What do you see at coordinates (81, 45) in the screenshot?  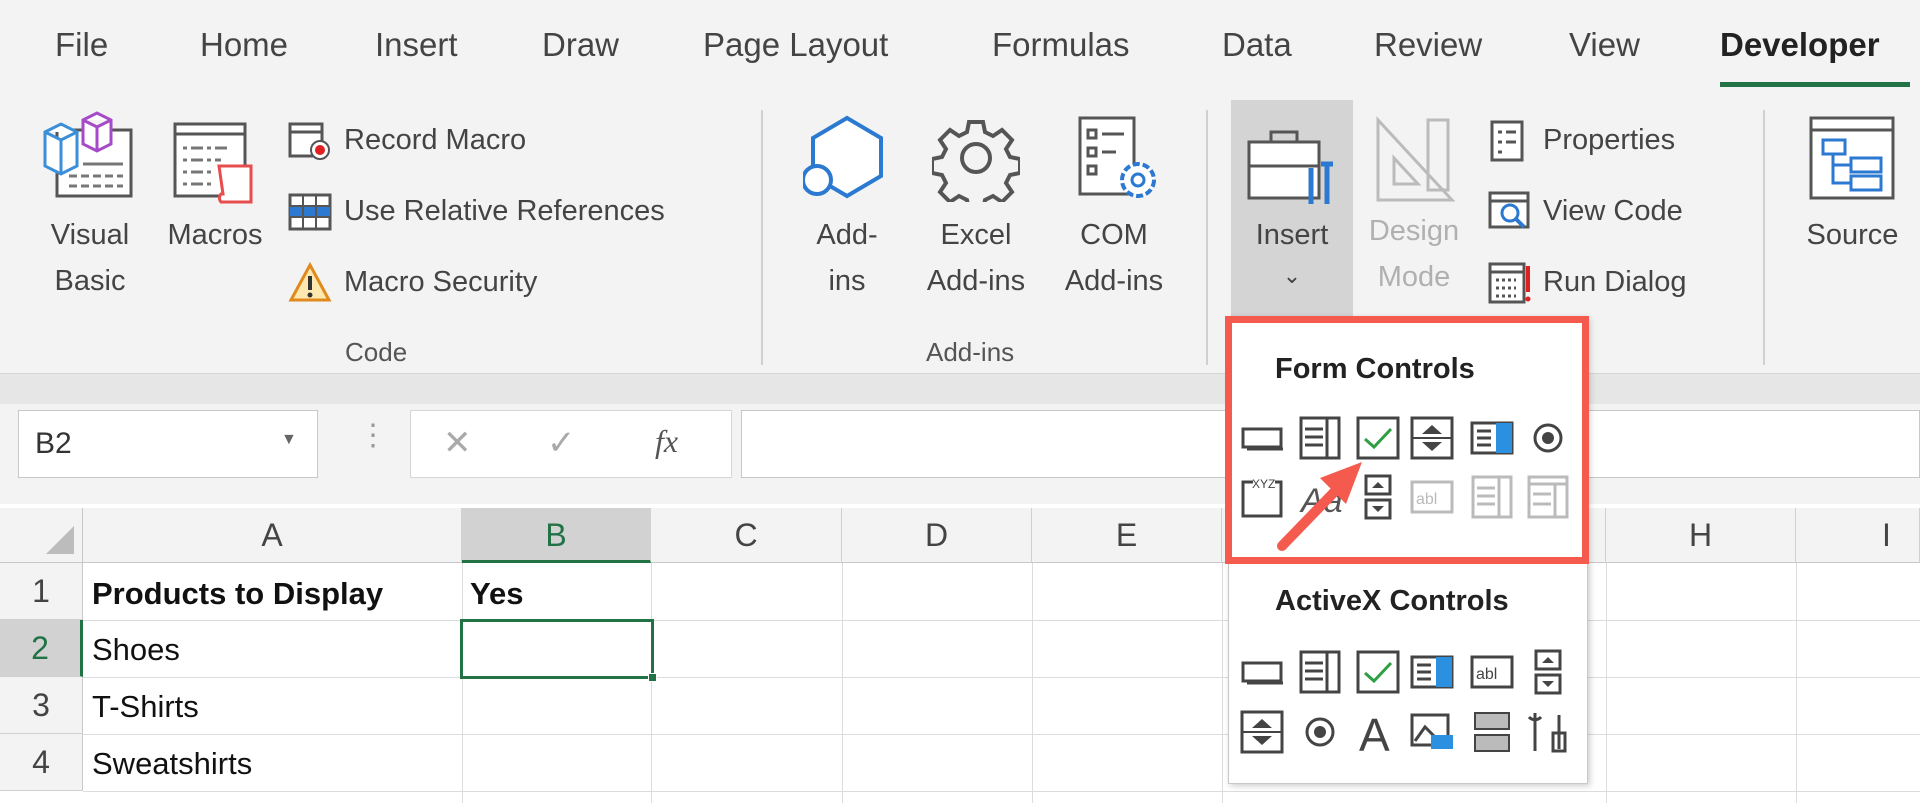 I see `tab-file: File` at bounding box center [81, 45].